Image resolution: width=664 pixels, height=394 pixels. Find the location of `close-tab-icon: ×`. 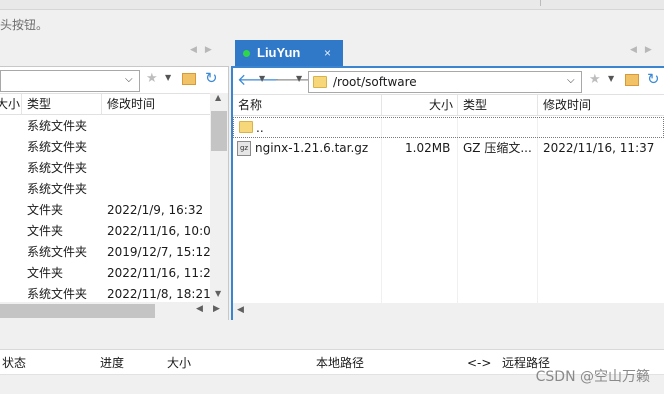

close-tab-icon: × is located at coordinates (327, 53).